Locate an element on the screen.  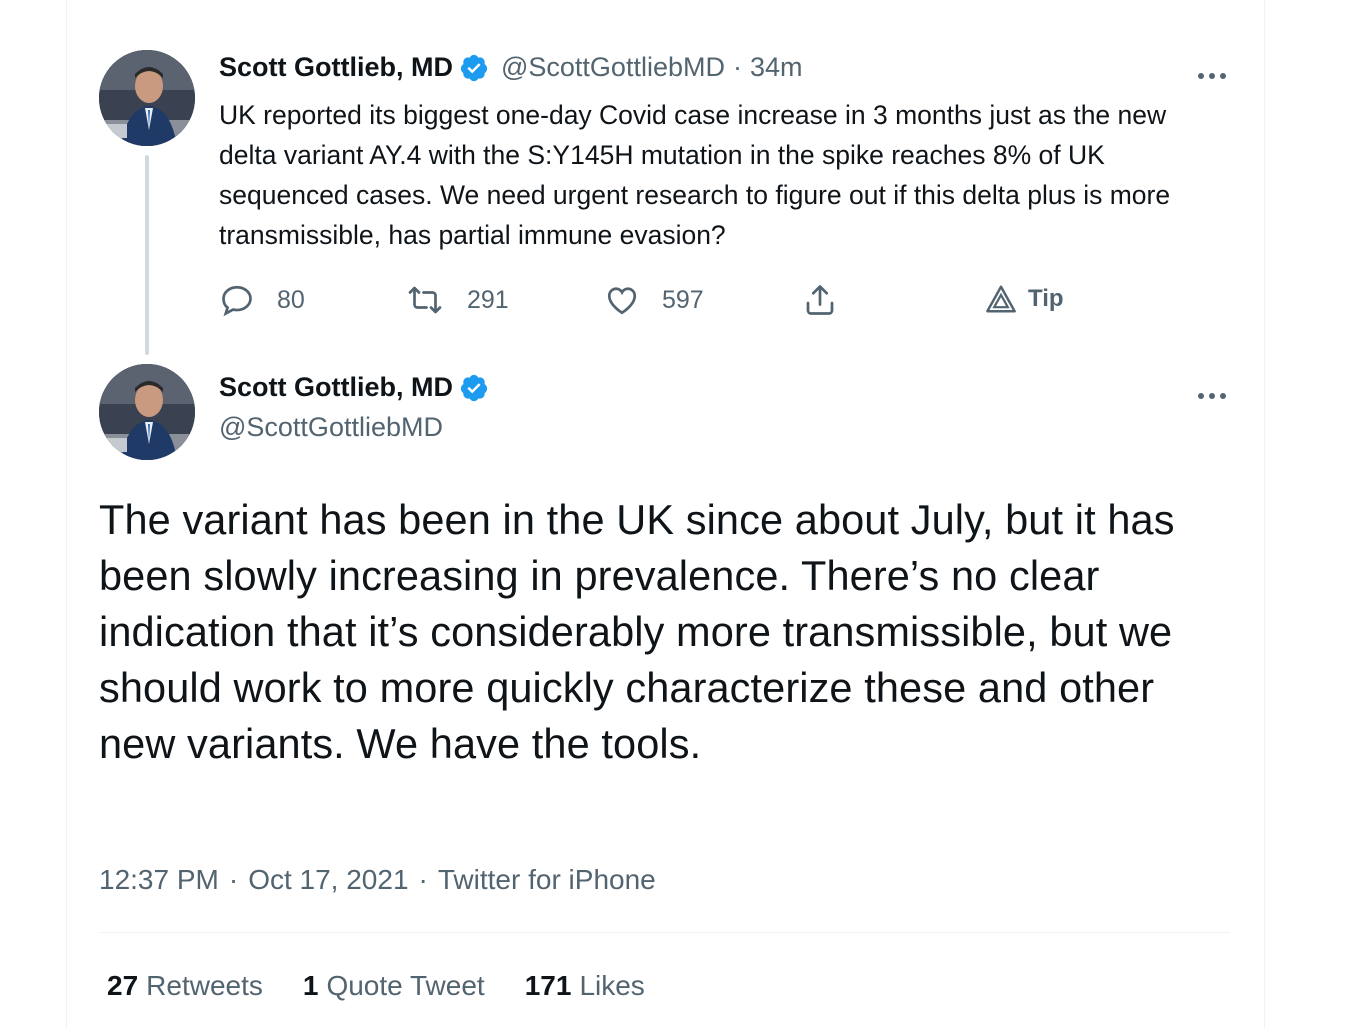
thread-connector is located at coordinates (147, 255).